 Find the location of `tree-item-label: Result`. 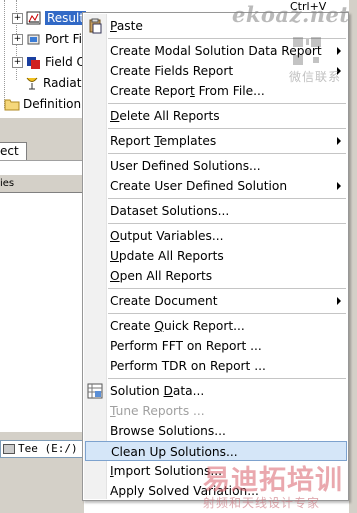

tree-item-label: Result is located at coordinates (66, 18).